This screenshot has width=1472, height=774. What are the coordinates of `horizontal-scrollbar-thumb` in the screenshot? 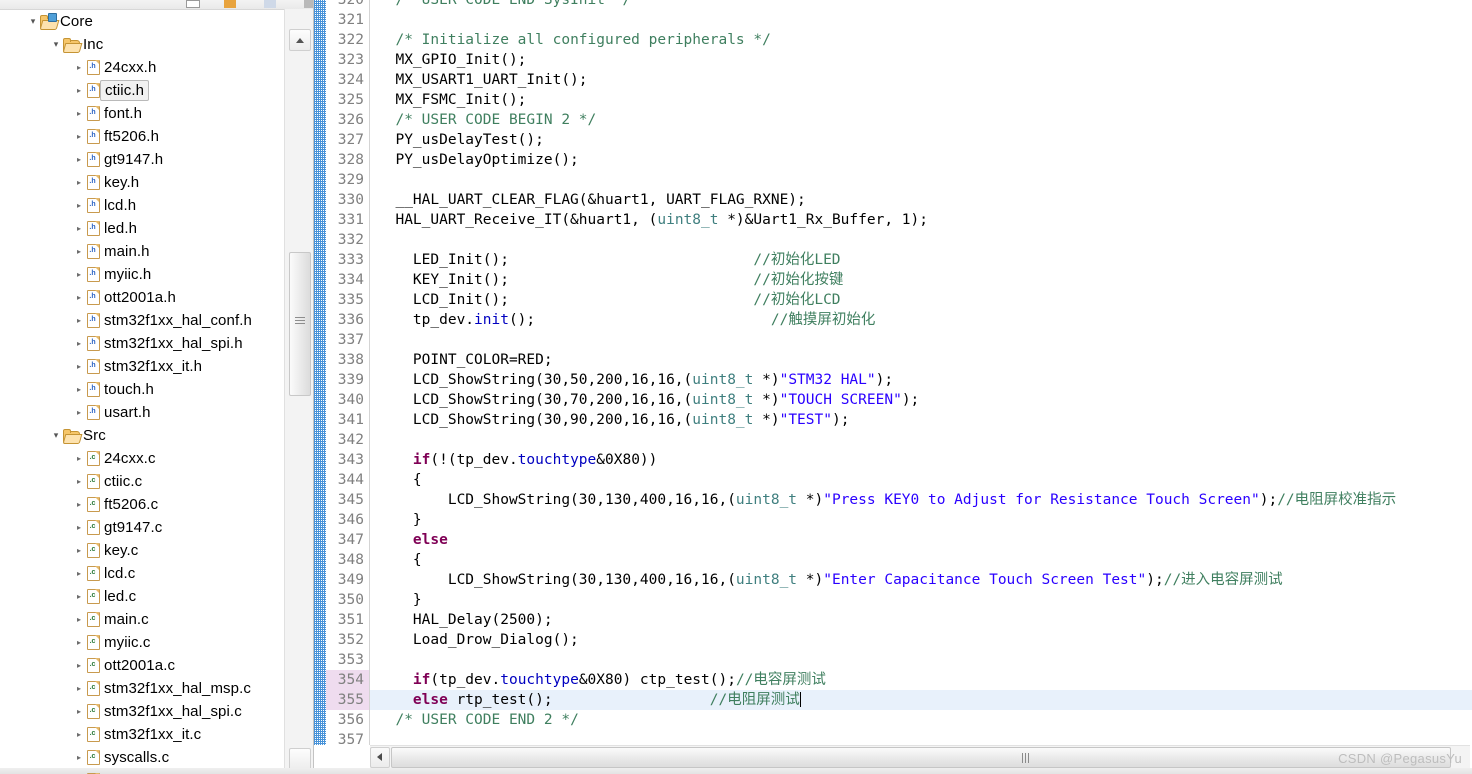 It's located at (921, 757).